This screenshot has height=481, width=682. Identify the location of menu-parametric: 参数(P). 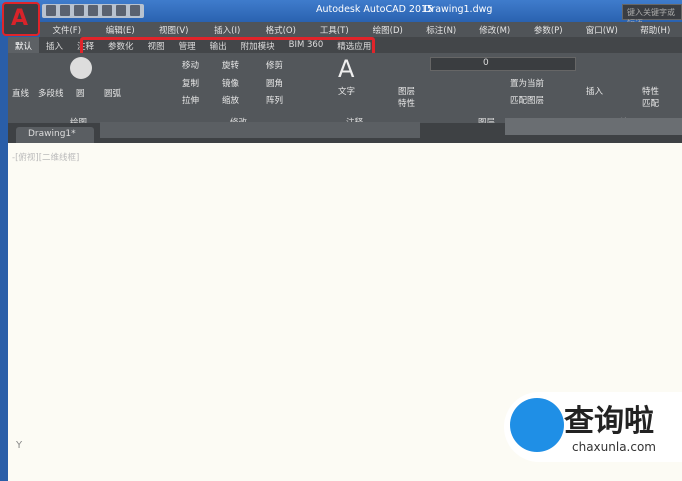
(549, 29).